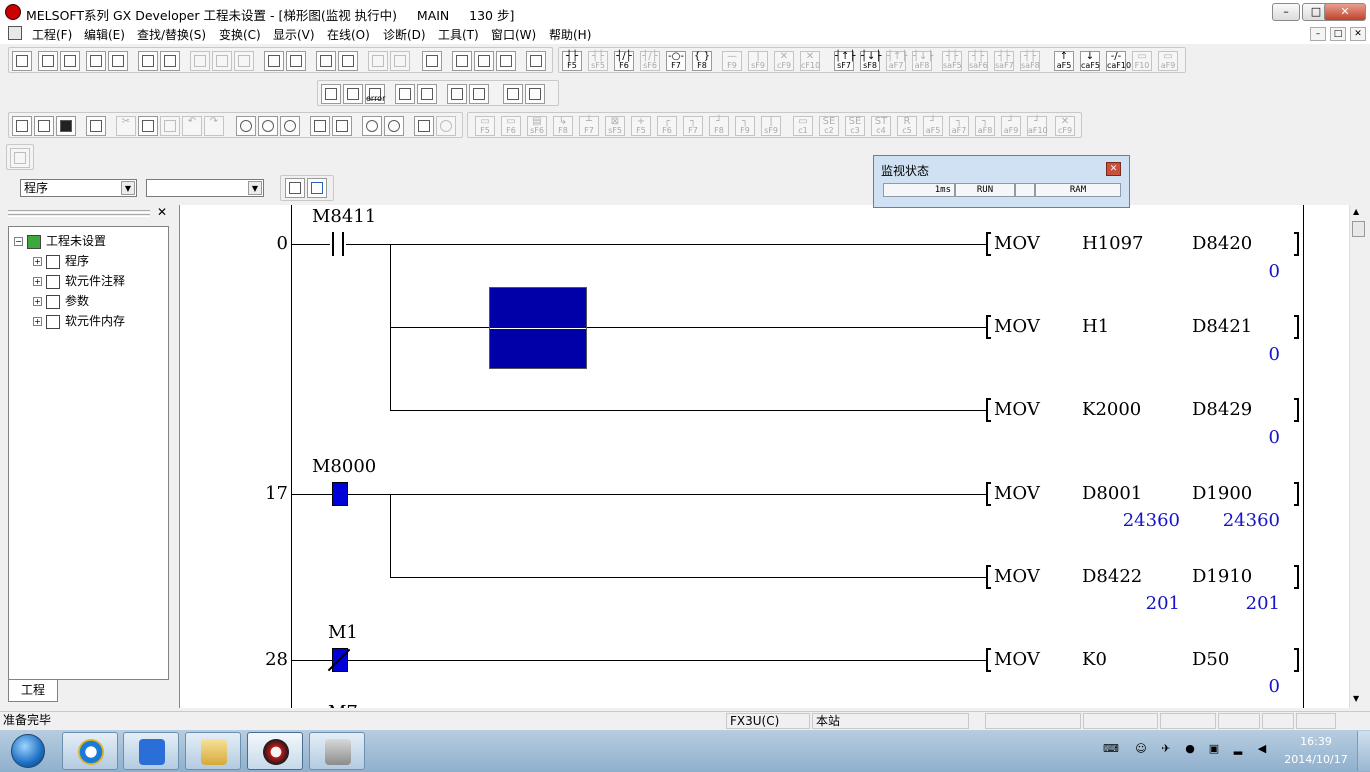  I want to click on pulse-op-button-2: ┤├ saF6, so click(978, 61).